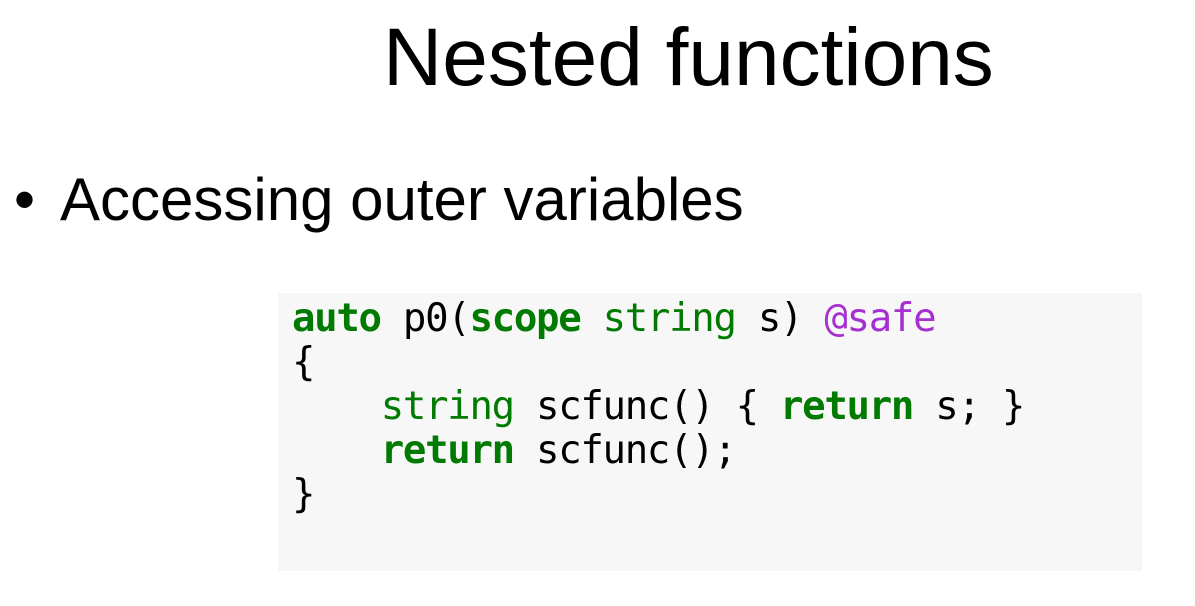 The image size is (1195, 606). I want to click on code-token: scfunc() {, so click(646, 406).